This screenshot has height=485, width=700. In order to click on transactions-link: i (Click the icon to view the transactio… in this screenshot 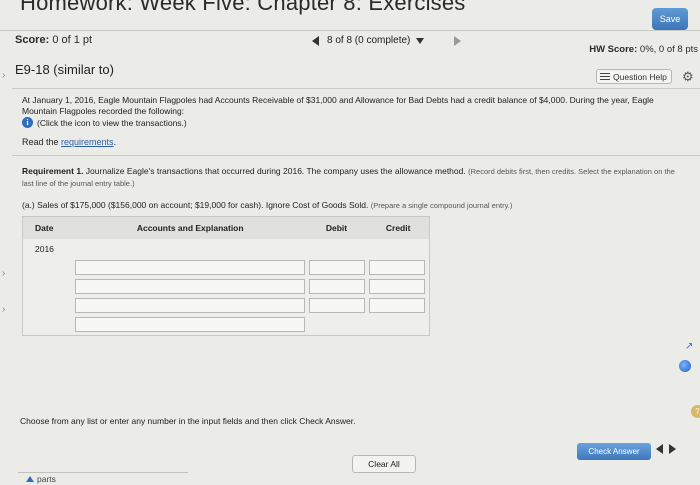, I will do `click(104, 122)`.